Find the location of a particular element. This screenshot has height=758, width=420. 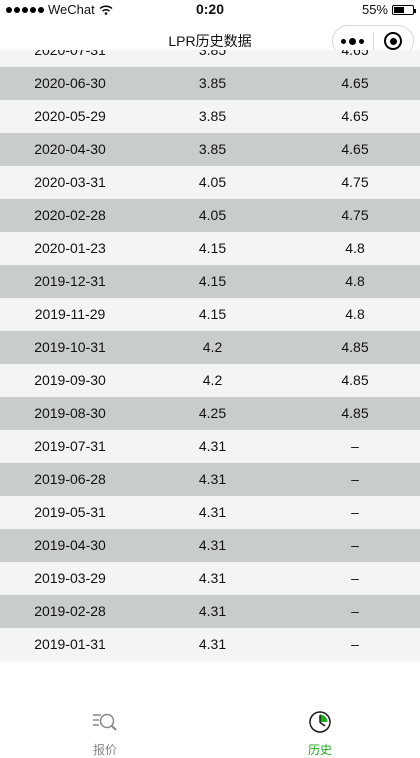

close-target-icon is located at coordinates (393, 41).